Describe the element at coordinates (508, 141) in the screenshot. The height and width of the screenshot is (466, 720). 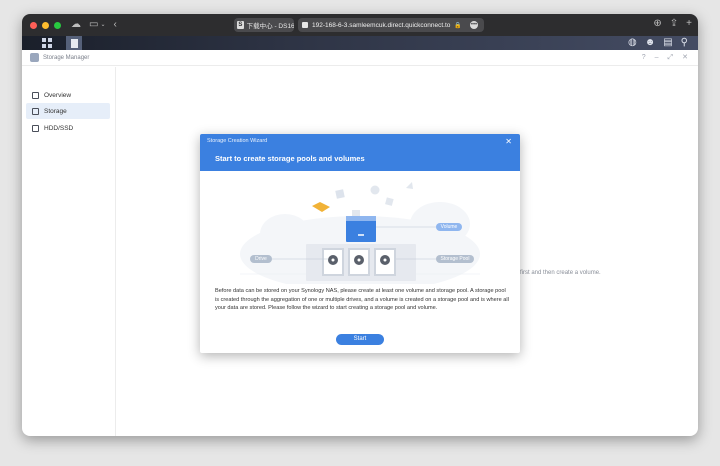
I see `close-icon: ✕` at that location.